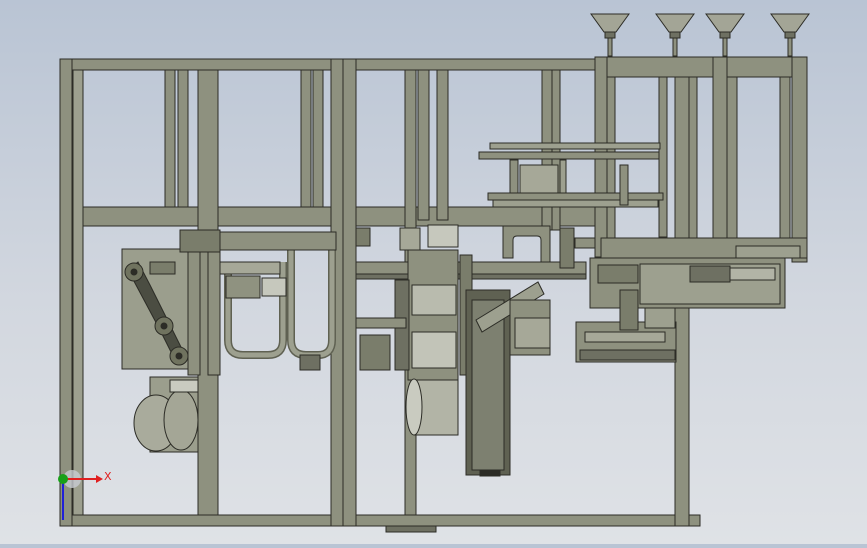  What do you see at coordinates (471, 350) in the screenshot?
I see `central-roller-column` at bounding box center [471, 350].